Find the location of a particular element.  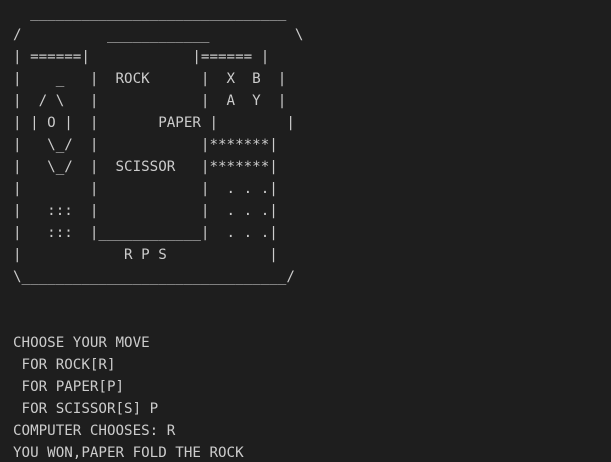

ascii-art-line: ______________________________ is located at coordinates (150, 13).